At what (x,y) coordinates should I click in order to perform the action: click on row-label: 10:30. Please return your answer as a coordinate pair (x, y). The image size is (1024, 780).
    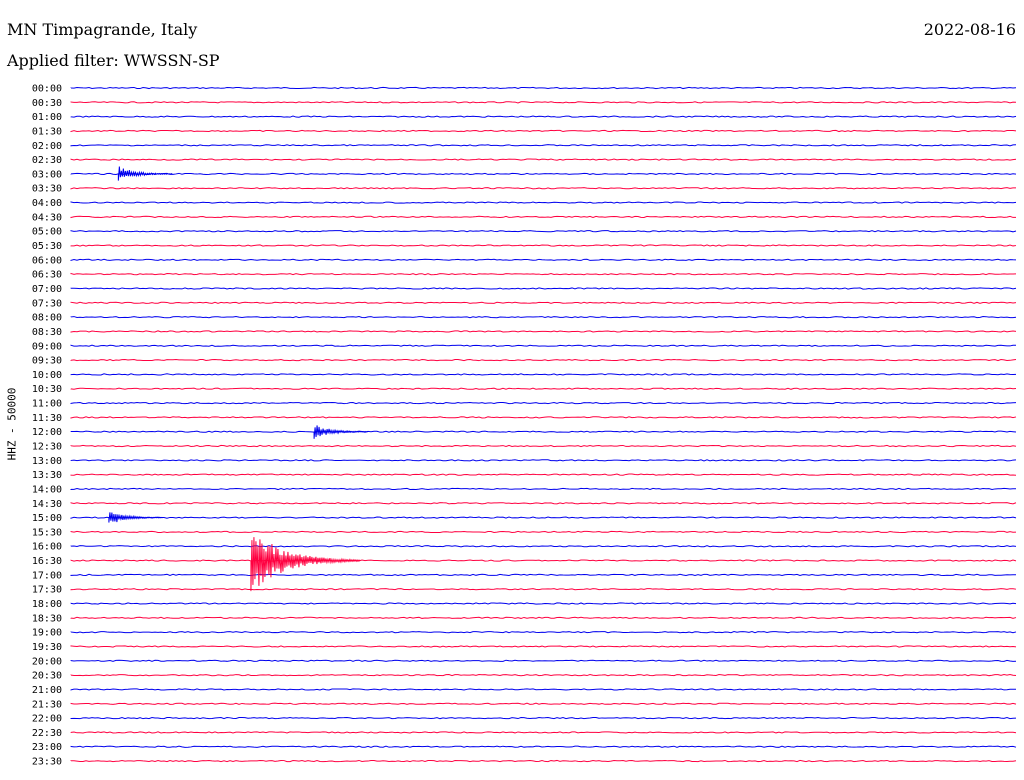
    Looking at the image, I should click on (47, 389).